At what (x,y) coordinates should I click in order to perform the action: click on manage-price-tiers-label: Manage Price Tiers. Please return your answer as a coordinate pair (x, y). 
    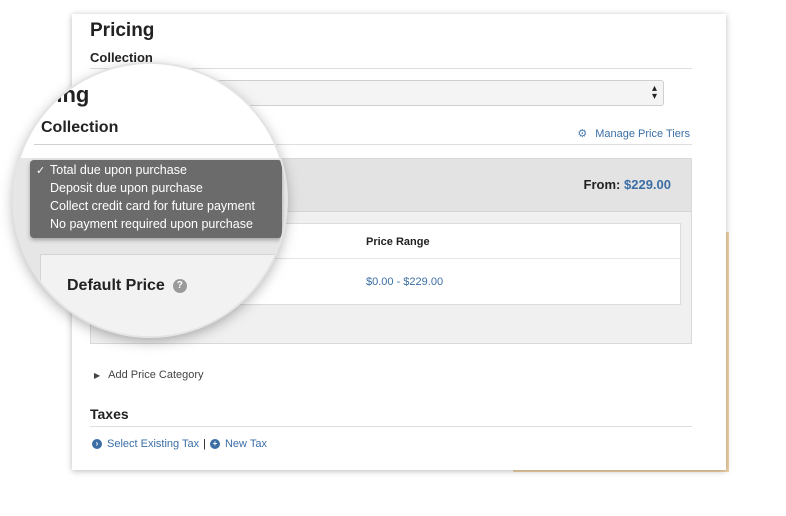
    Looking at the image, I should click on (642, 133).